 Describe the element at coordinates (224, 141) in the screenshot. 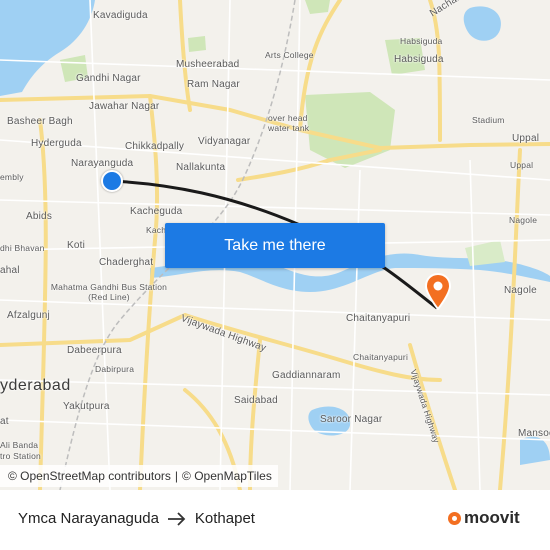

I see `map-label: Vidyanagar` at that location.